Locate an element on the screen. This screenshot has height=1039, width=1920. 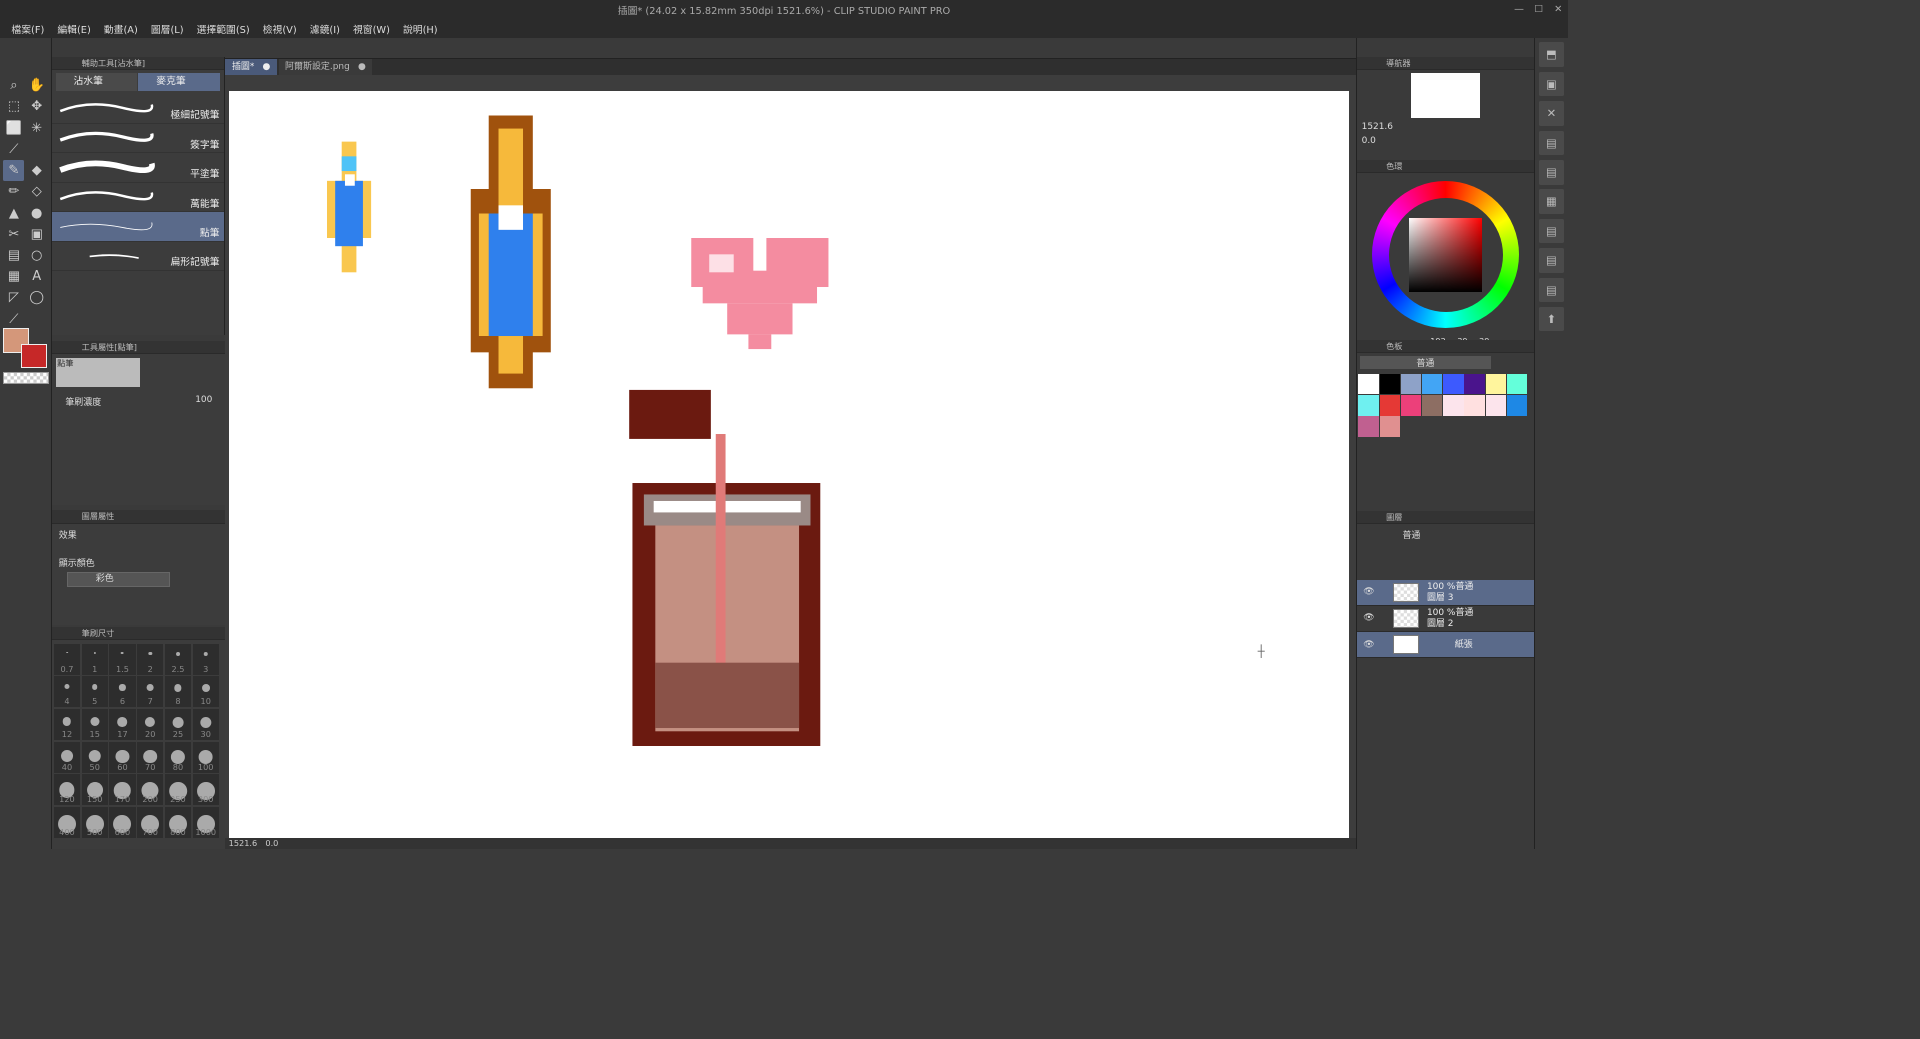
menu-file: 檔案(F) is located at coordinates (28, 29).